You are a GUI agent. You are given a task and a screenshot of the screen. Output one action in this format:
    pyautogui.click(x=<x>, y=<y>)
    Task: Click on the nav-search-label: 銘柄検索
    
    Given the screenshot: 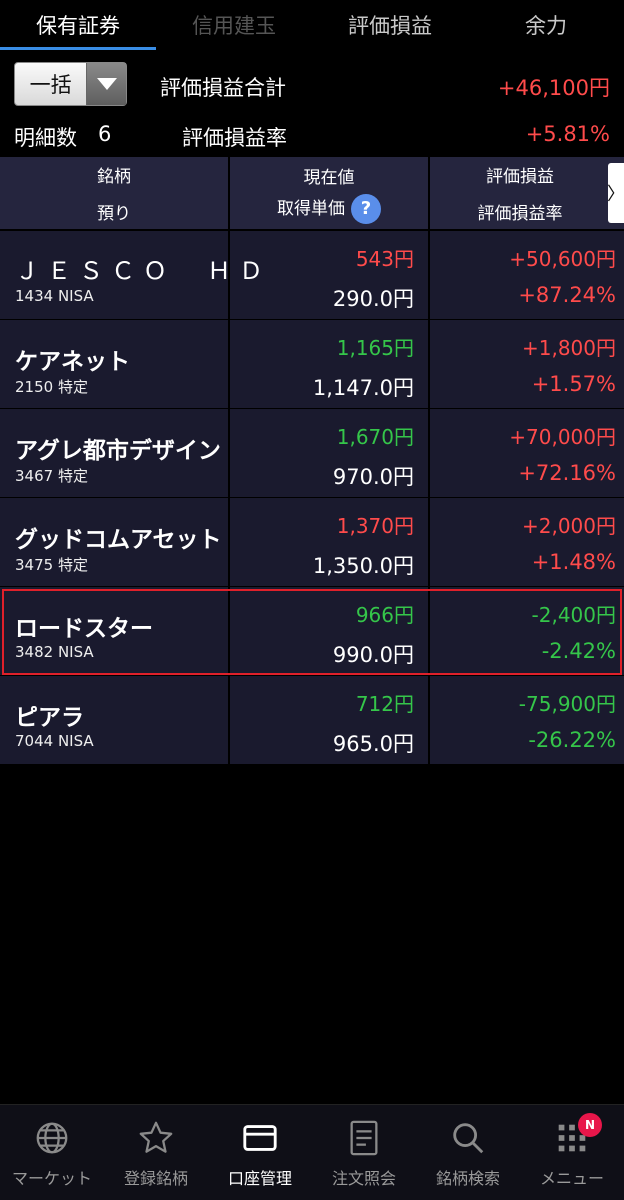 What is the action you would take?
    pyautogui.click(x=467, y=1178)
    